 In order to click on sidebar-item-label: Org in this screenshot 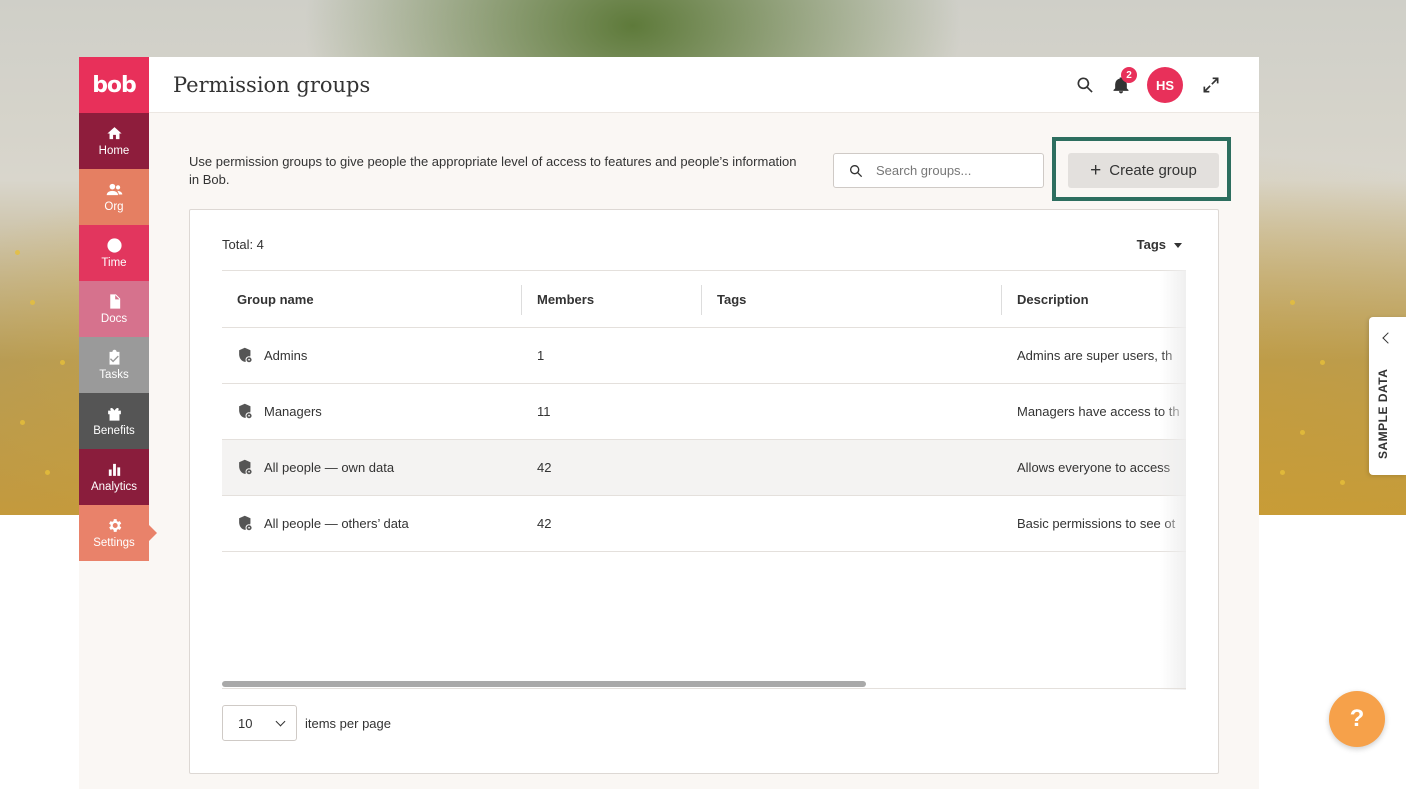, I will do `click(114, 207)`.